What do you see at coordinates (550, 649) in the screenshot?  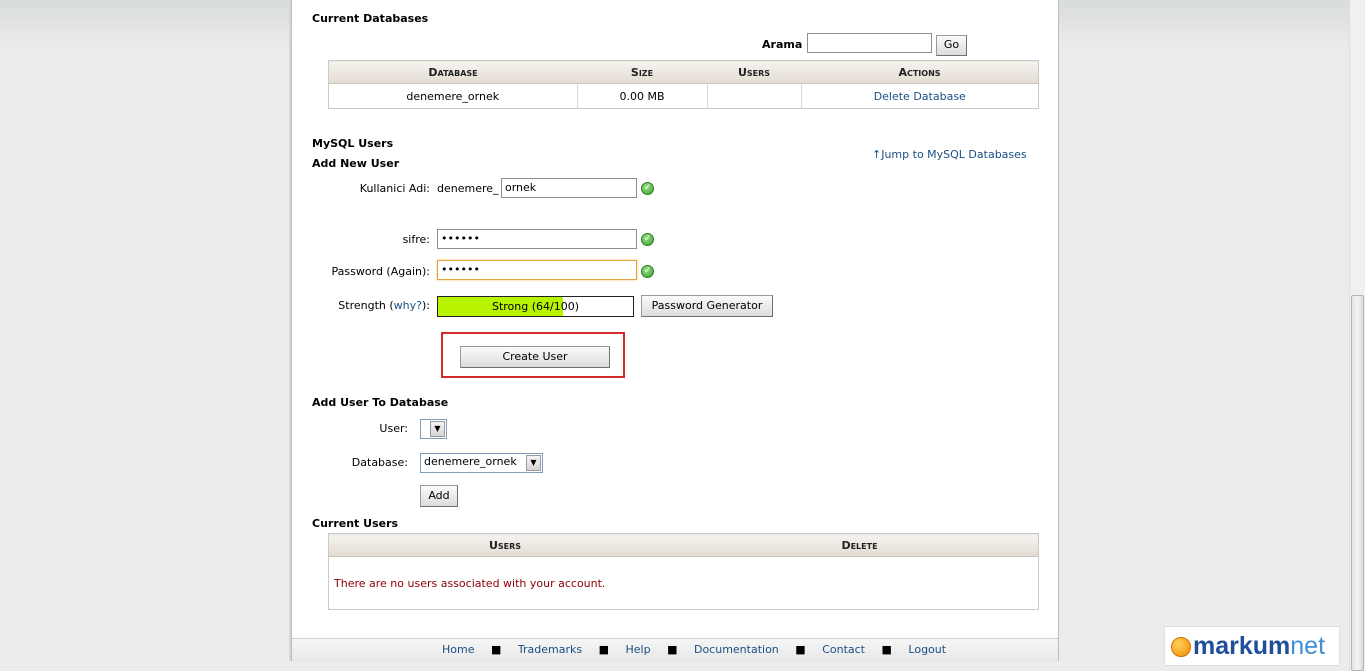 I see `footer-link-trademarks: Trademarks` at bounding box center [550, 649].